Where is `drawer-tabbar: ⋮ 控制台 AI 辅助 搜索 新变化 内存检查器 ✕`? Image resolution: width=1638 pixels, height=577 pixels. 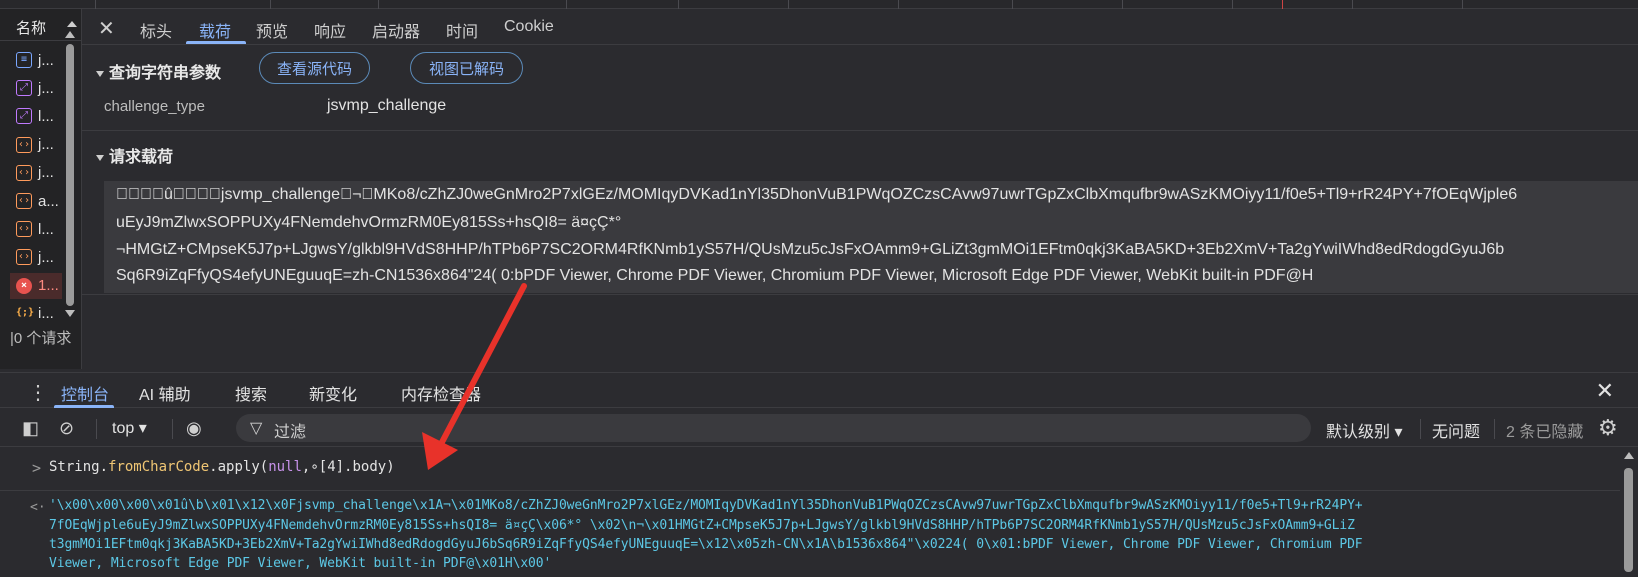
drawer-tabbar: ⋮ 控制台 AI 辅助 搜索 新变化 内存检查器 ✕ is located at coordinates (819, 390).